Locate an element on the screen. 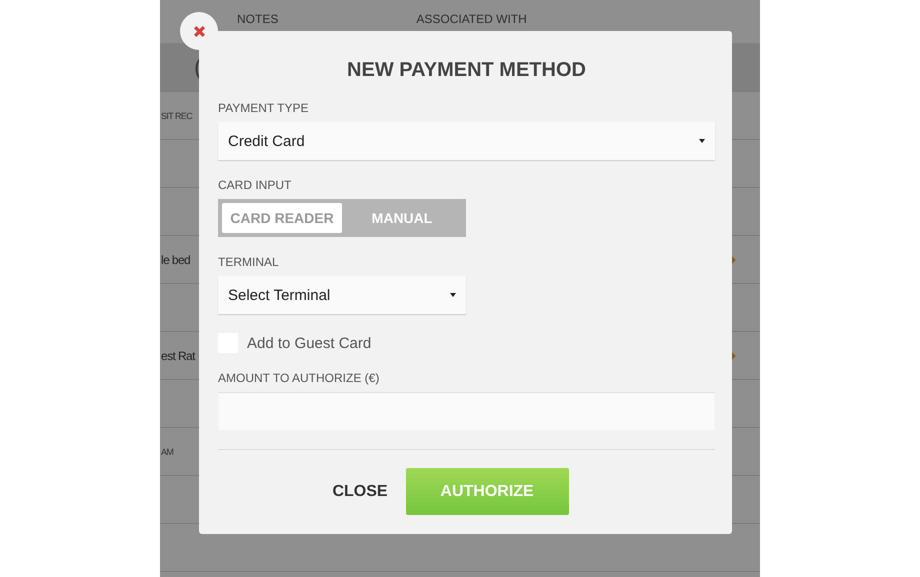 The width and height of the screenshot is (920, 577). row-text: est Rat is located at coordinates (177, 355).